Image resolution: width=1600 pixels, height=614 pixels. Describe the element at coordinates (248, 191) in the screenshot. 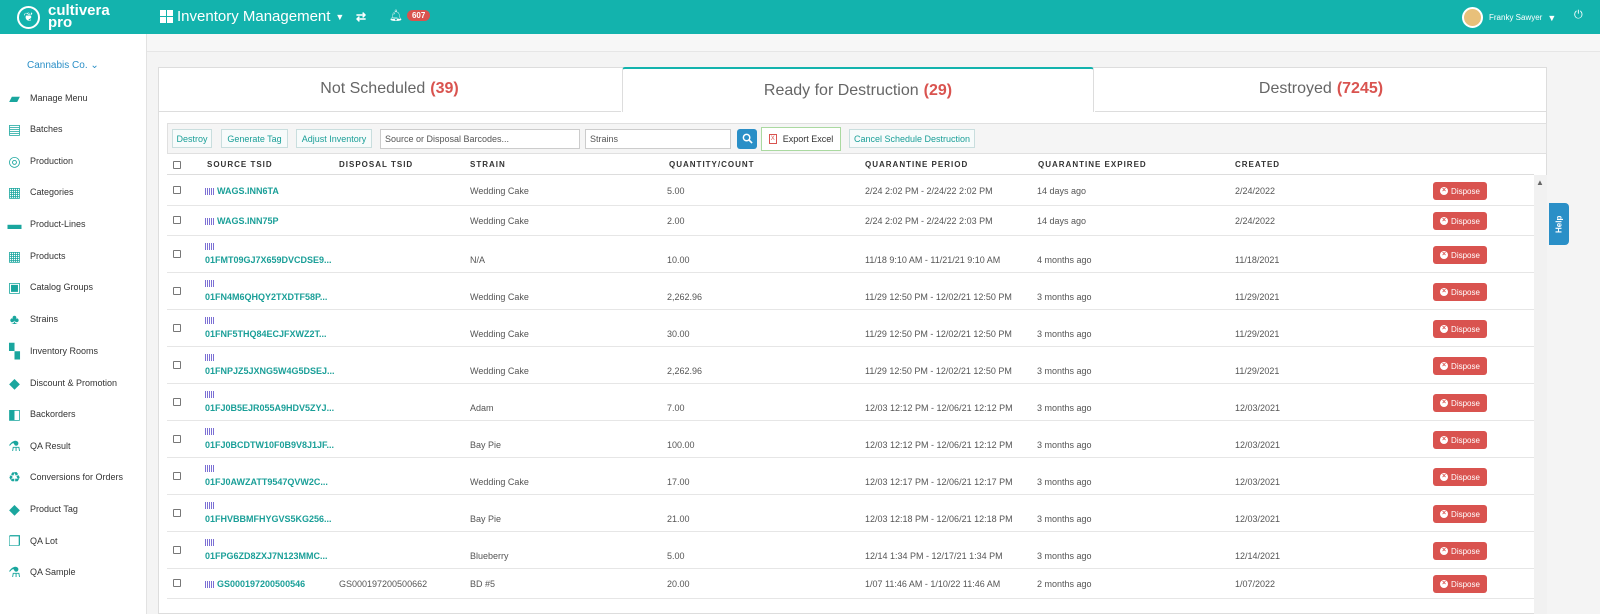

I see `source-tsid-link: WAGS.INN6TA` at that location.